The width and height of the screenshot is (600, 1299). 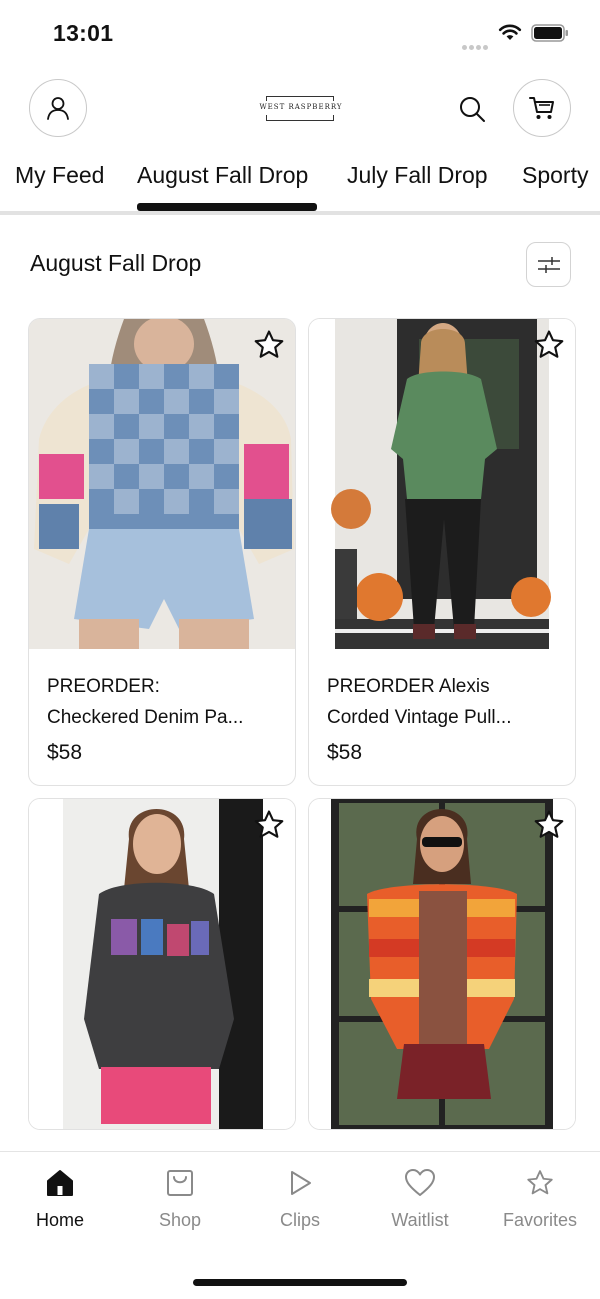 I want to click on wifi-icon, so click(x=510, y=32).